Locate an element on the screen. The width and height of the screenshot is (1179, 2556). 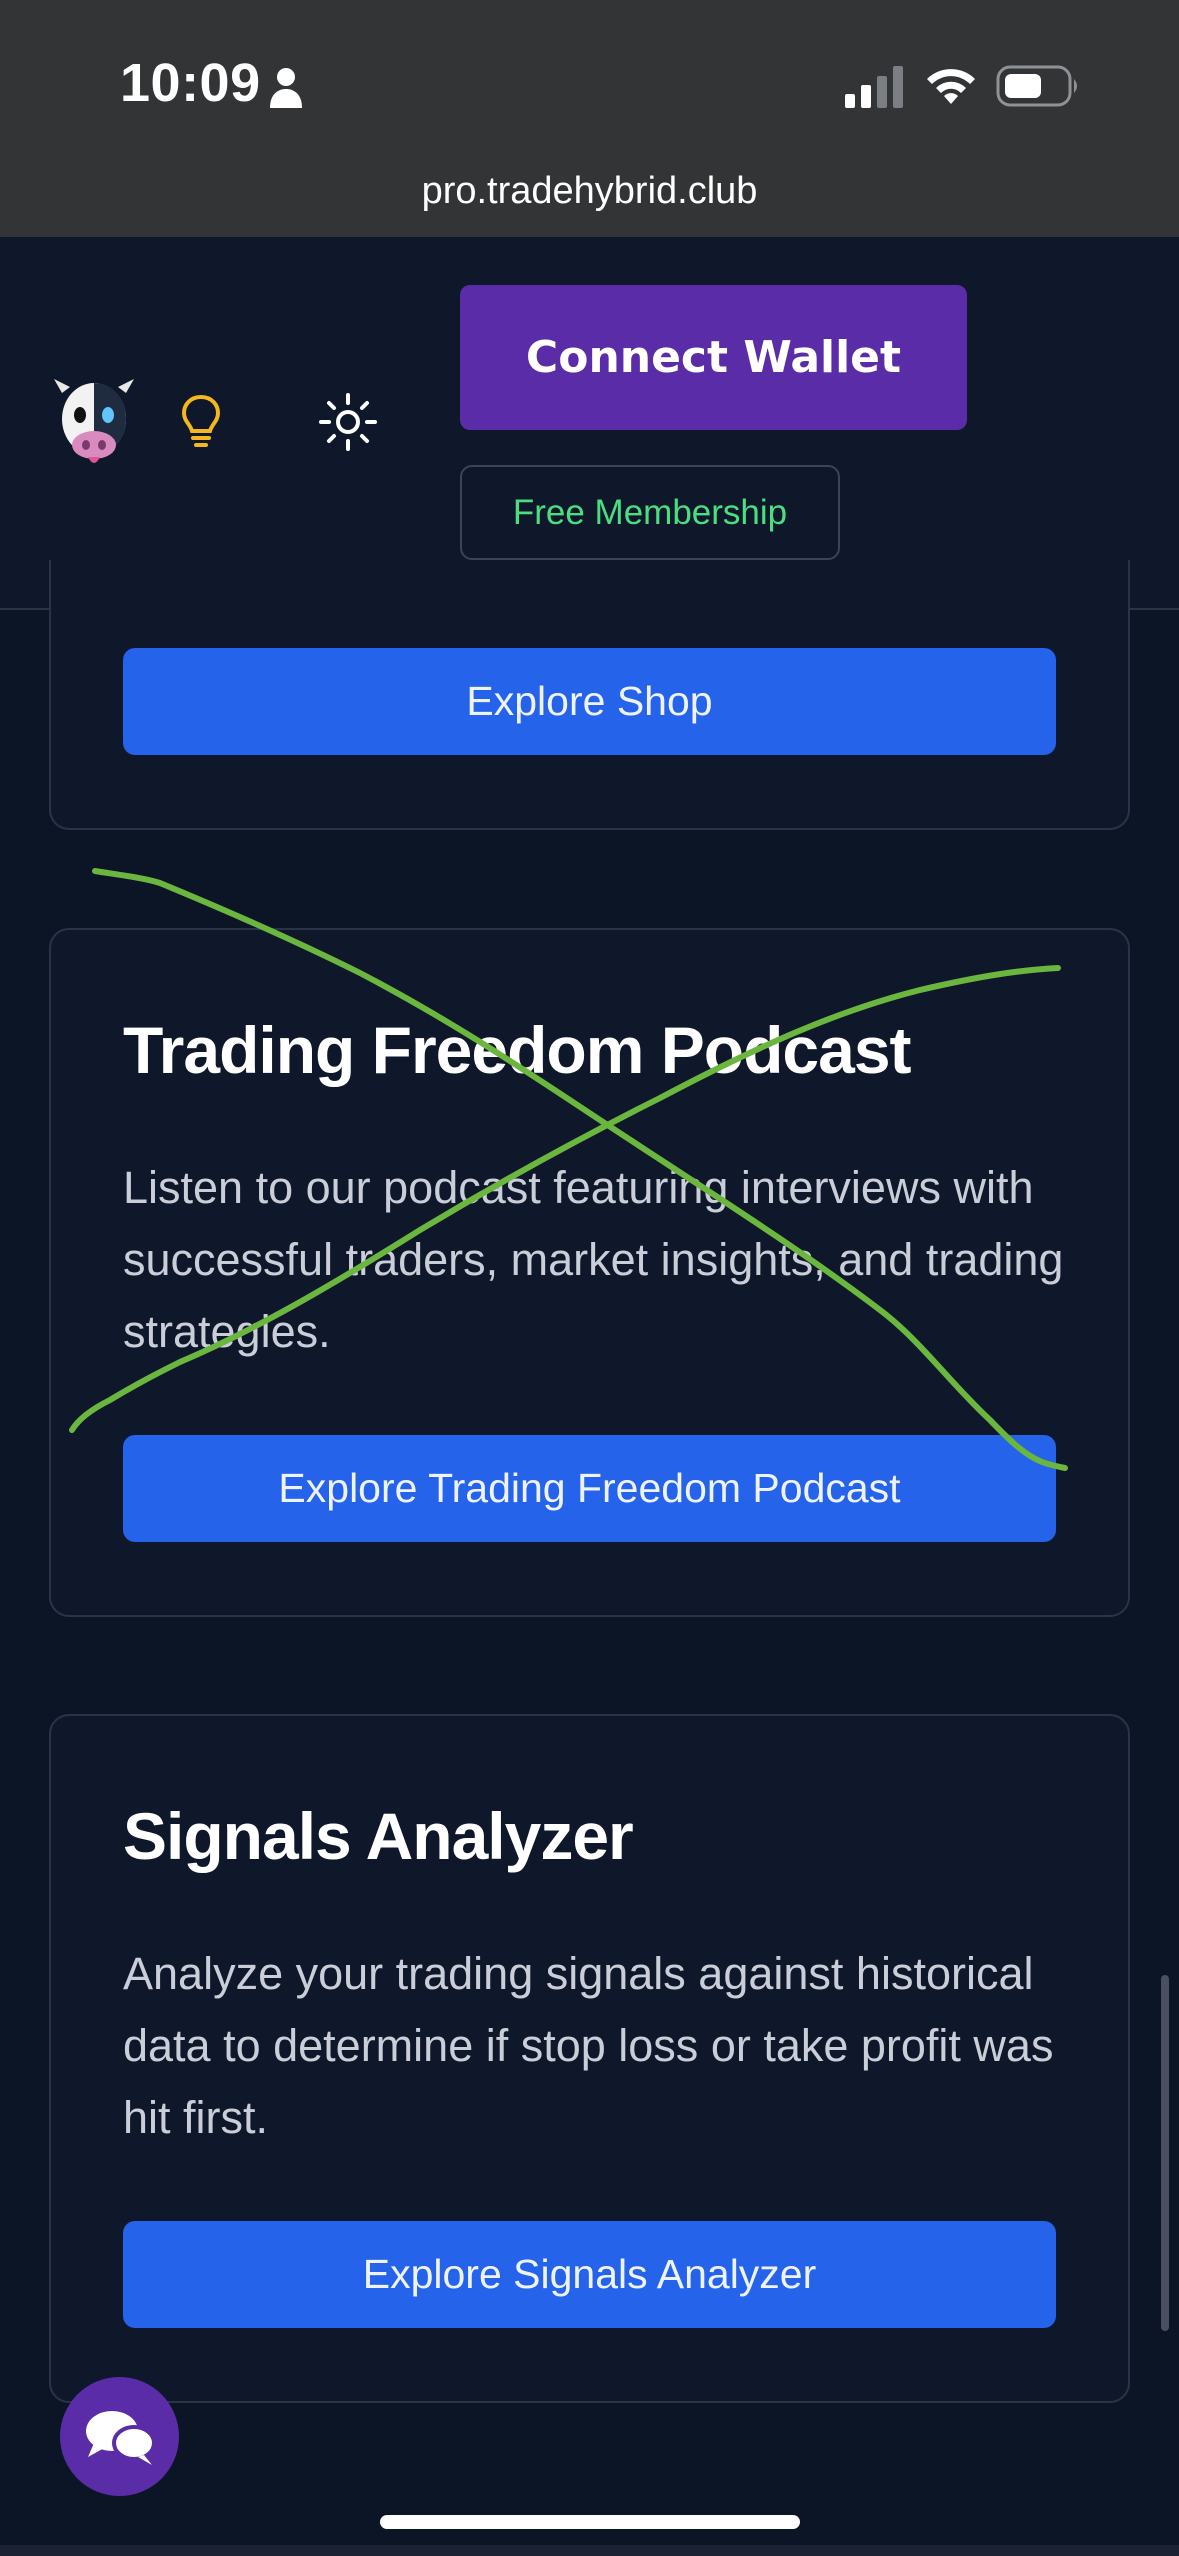
scrollbar is located at coordinates (1165, 2153).